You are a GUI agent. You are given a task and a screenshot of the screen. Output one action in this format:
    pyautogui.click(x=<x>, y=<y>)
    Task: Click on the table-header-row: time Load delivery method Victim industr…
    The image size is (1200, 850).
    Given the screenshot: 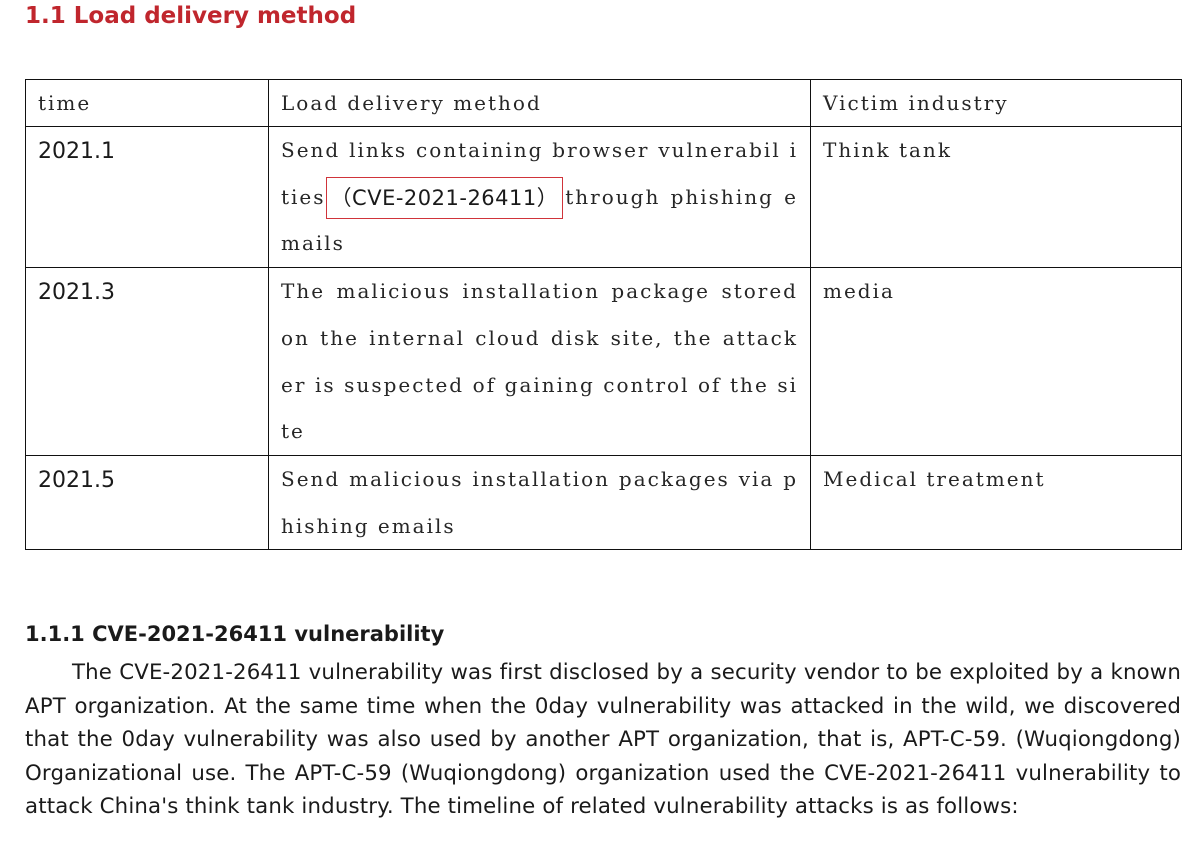 What is the action you would take?
    pyautogui.click(x=603, y=103)
    